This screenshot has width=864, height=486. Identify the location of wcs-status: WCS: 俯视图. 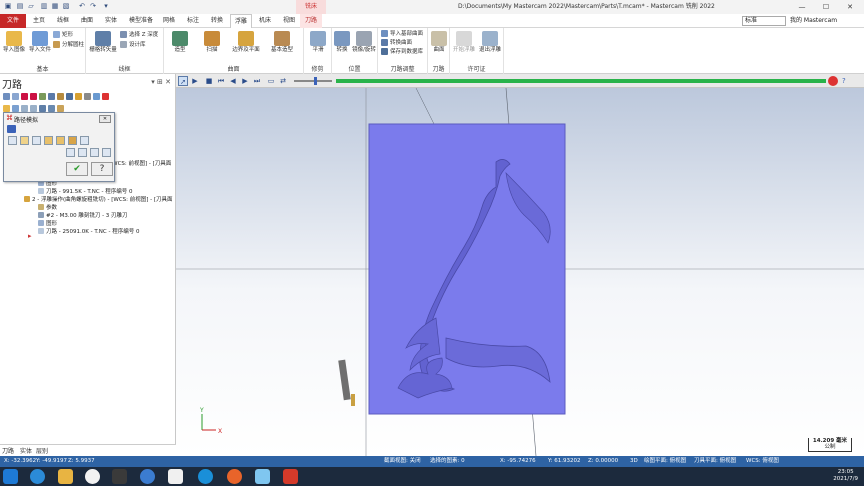
(762, 461).